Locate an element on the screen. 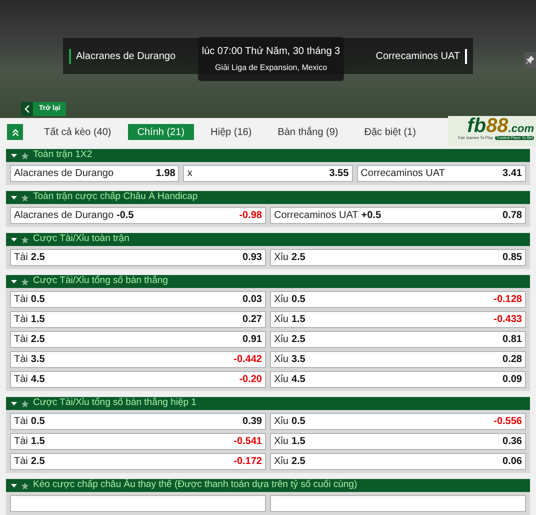 The image size is (536, 515). odds-button: Tài 1.5 -0.541 is located at coordinates (138, 441).